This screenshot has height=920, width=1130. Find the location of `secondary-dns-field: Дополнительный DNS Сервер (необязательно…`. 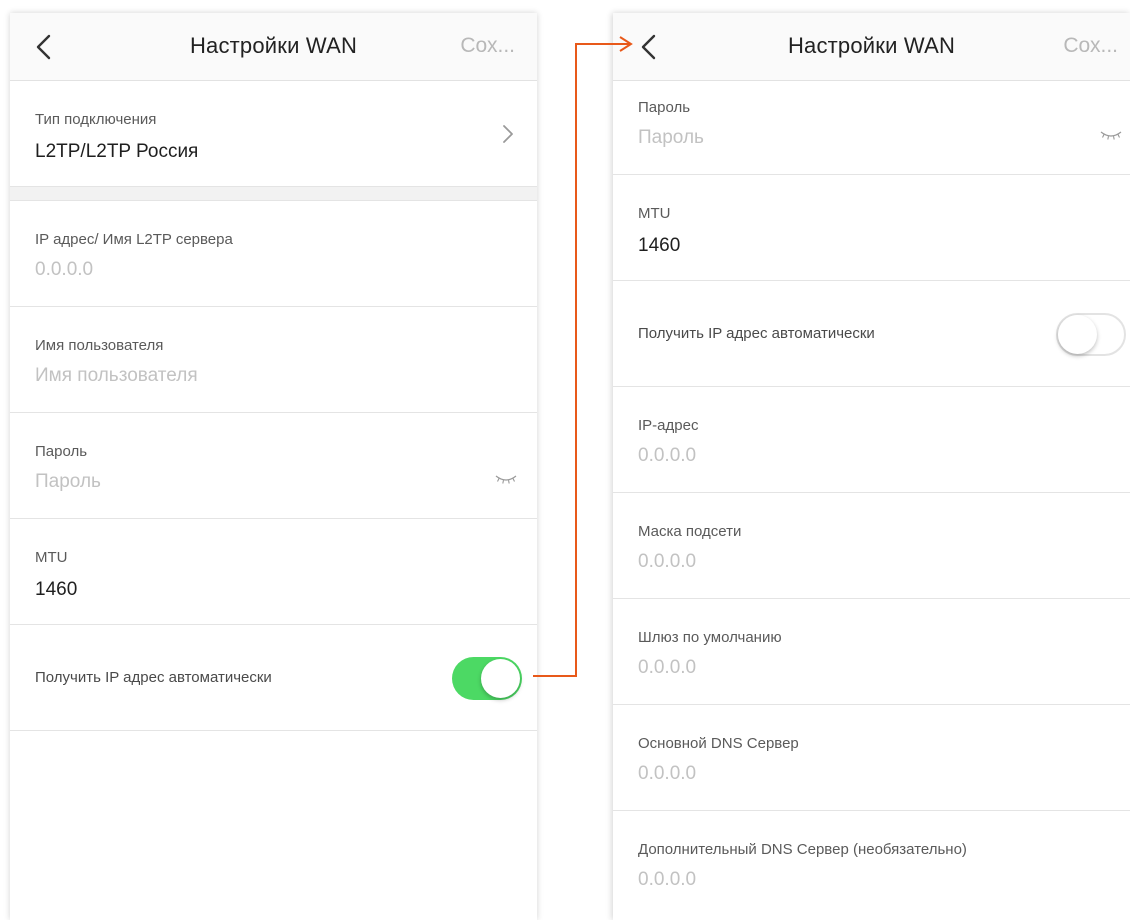

secondary-dns-field: Дополнительный DNS Сервер (необязательно… is located at coordinates (871, 864).